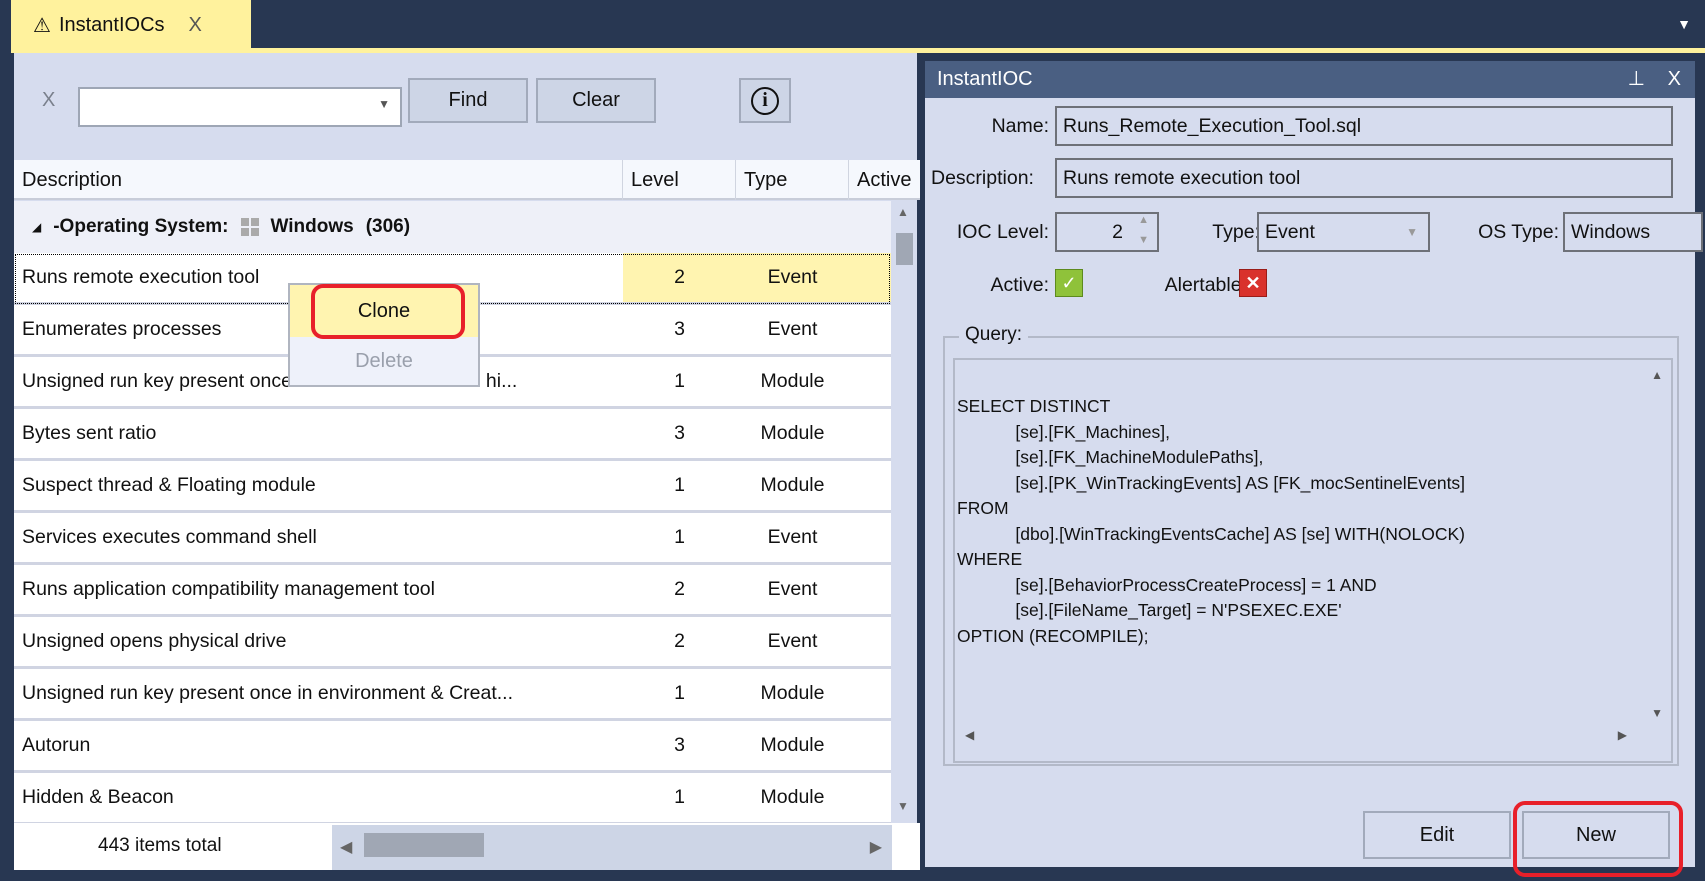 Image resolution: width=1705 pixels, height=881 pixels. Describe the element at coordinates (111, 24) in the screenshot. I see `tab-title: InstantIOCs` at that location.